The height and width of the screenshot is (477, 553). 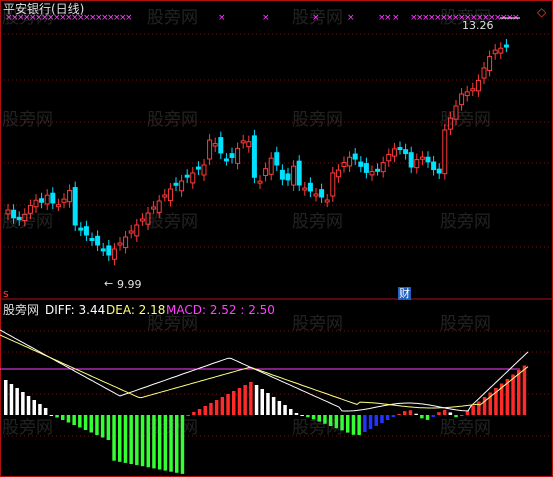 I want to click on indicator-site-label: 股旁网, so click(x=21, y=310).